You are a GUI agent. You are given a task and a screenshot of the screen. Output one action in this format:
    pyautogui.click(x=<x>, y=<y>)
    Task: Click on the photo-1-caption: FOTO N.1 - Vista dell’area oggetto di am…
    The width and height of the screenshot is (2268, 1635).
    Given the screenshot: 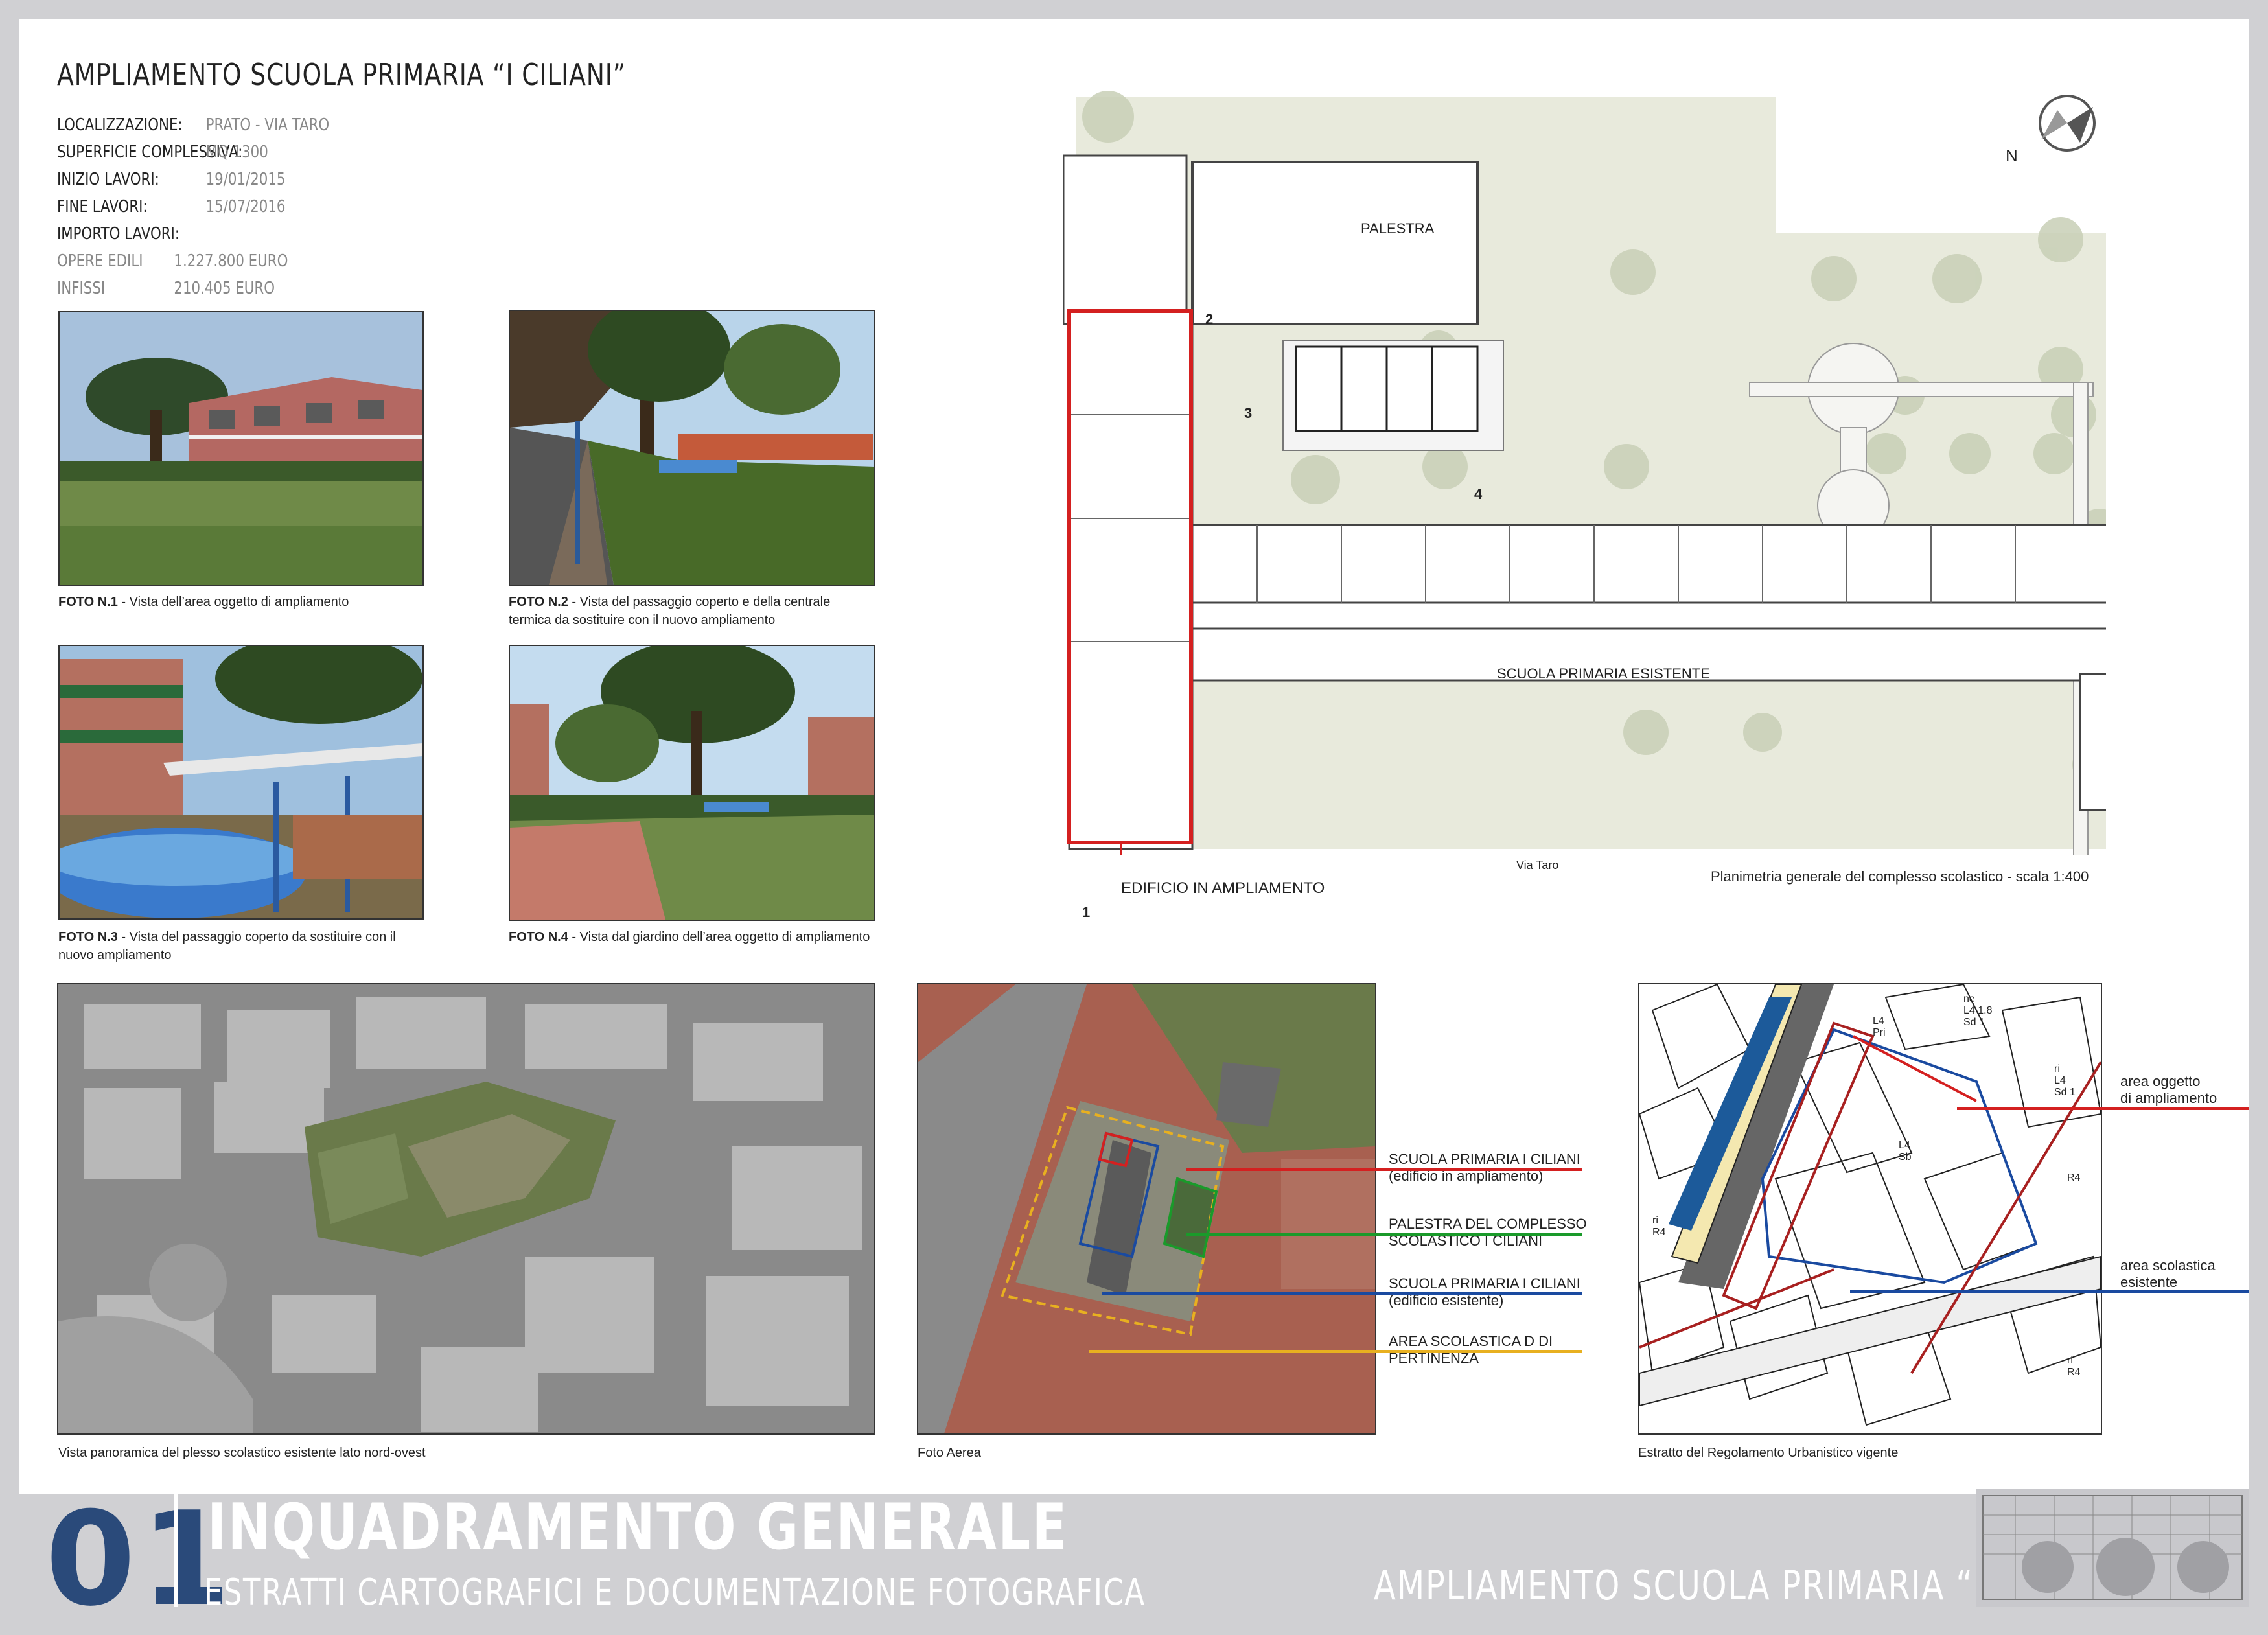 What is the action you would take?
    pyautogui.click(x=239, y=602)
    